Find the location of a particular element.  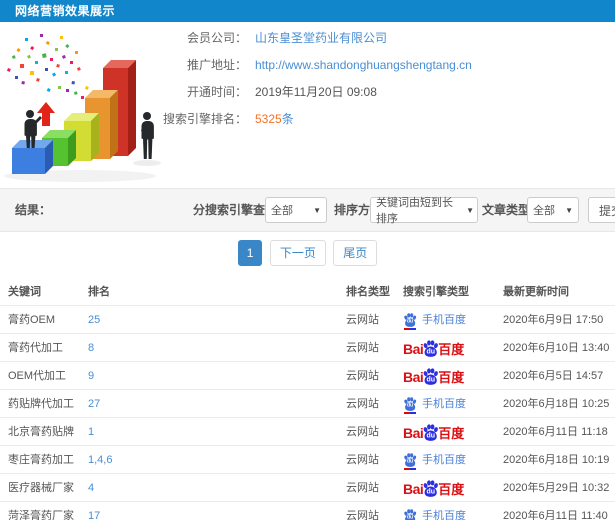

table-row: 膏药代加工 8 云网站 Bai du 百度 2020年6月10日 13:40 is located at coordinates (307, 348).